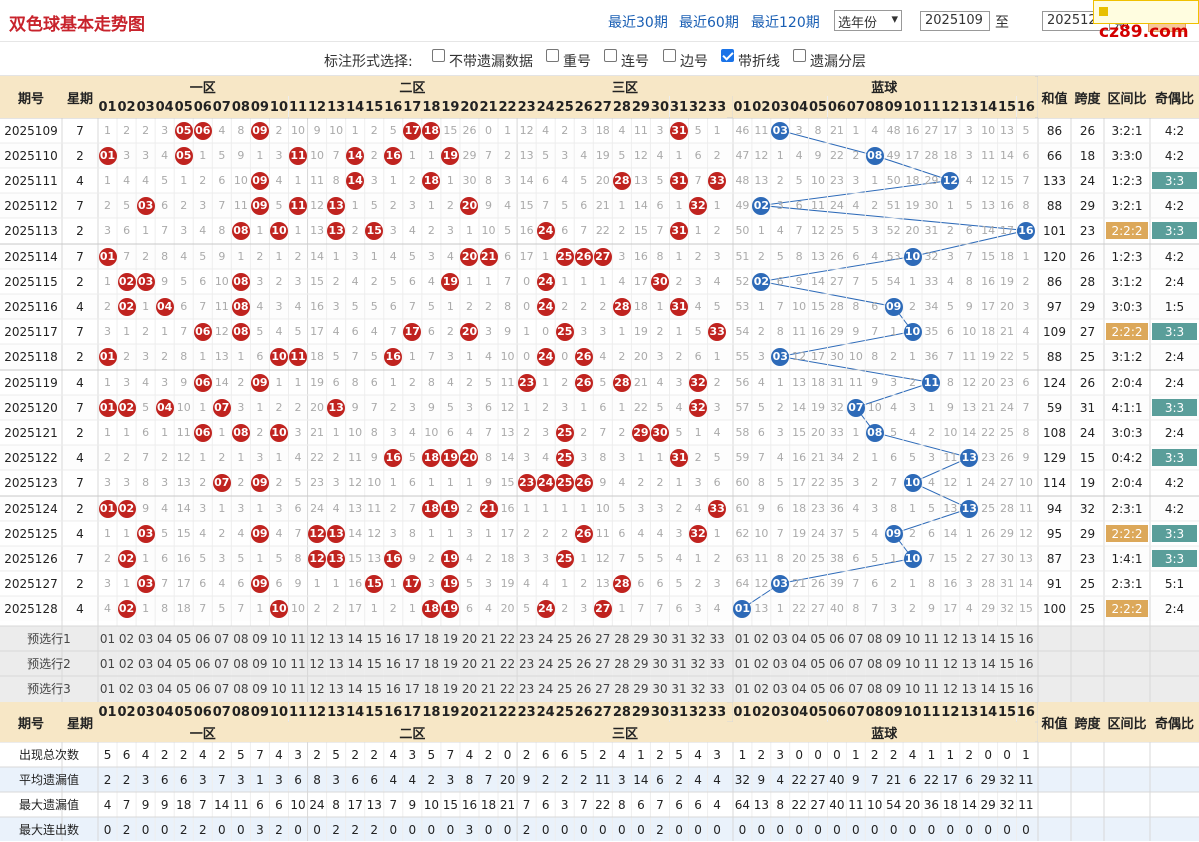  Describe the element at coordinates (679, 688) in the screenshot. I see `preselect-red-num: 31` at that location.